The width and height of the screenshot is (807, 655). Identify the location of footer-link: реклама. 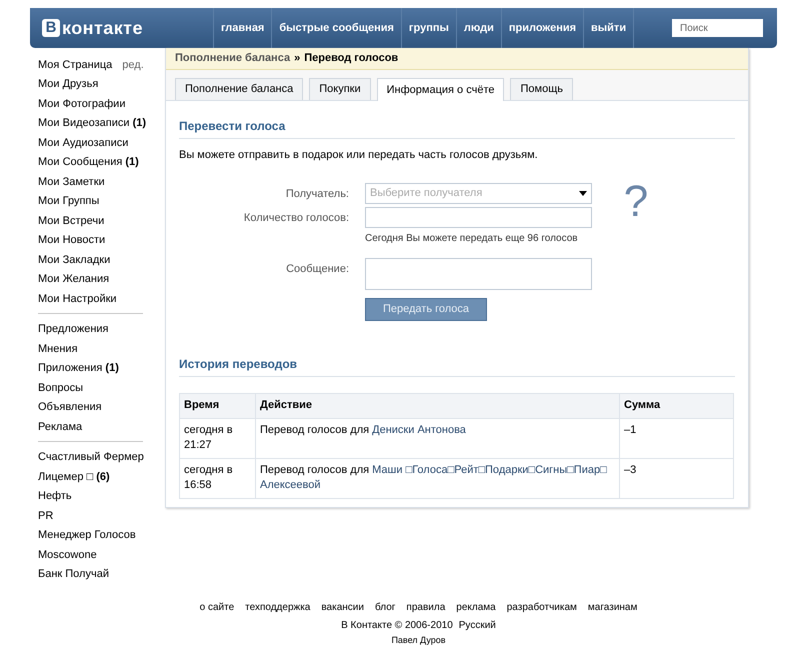
(476, 607).